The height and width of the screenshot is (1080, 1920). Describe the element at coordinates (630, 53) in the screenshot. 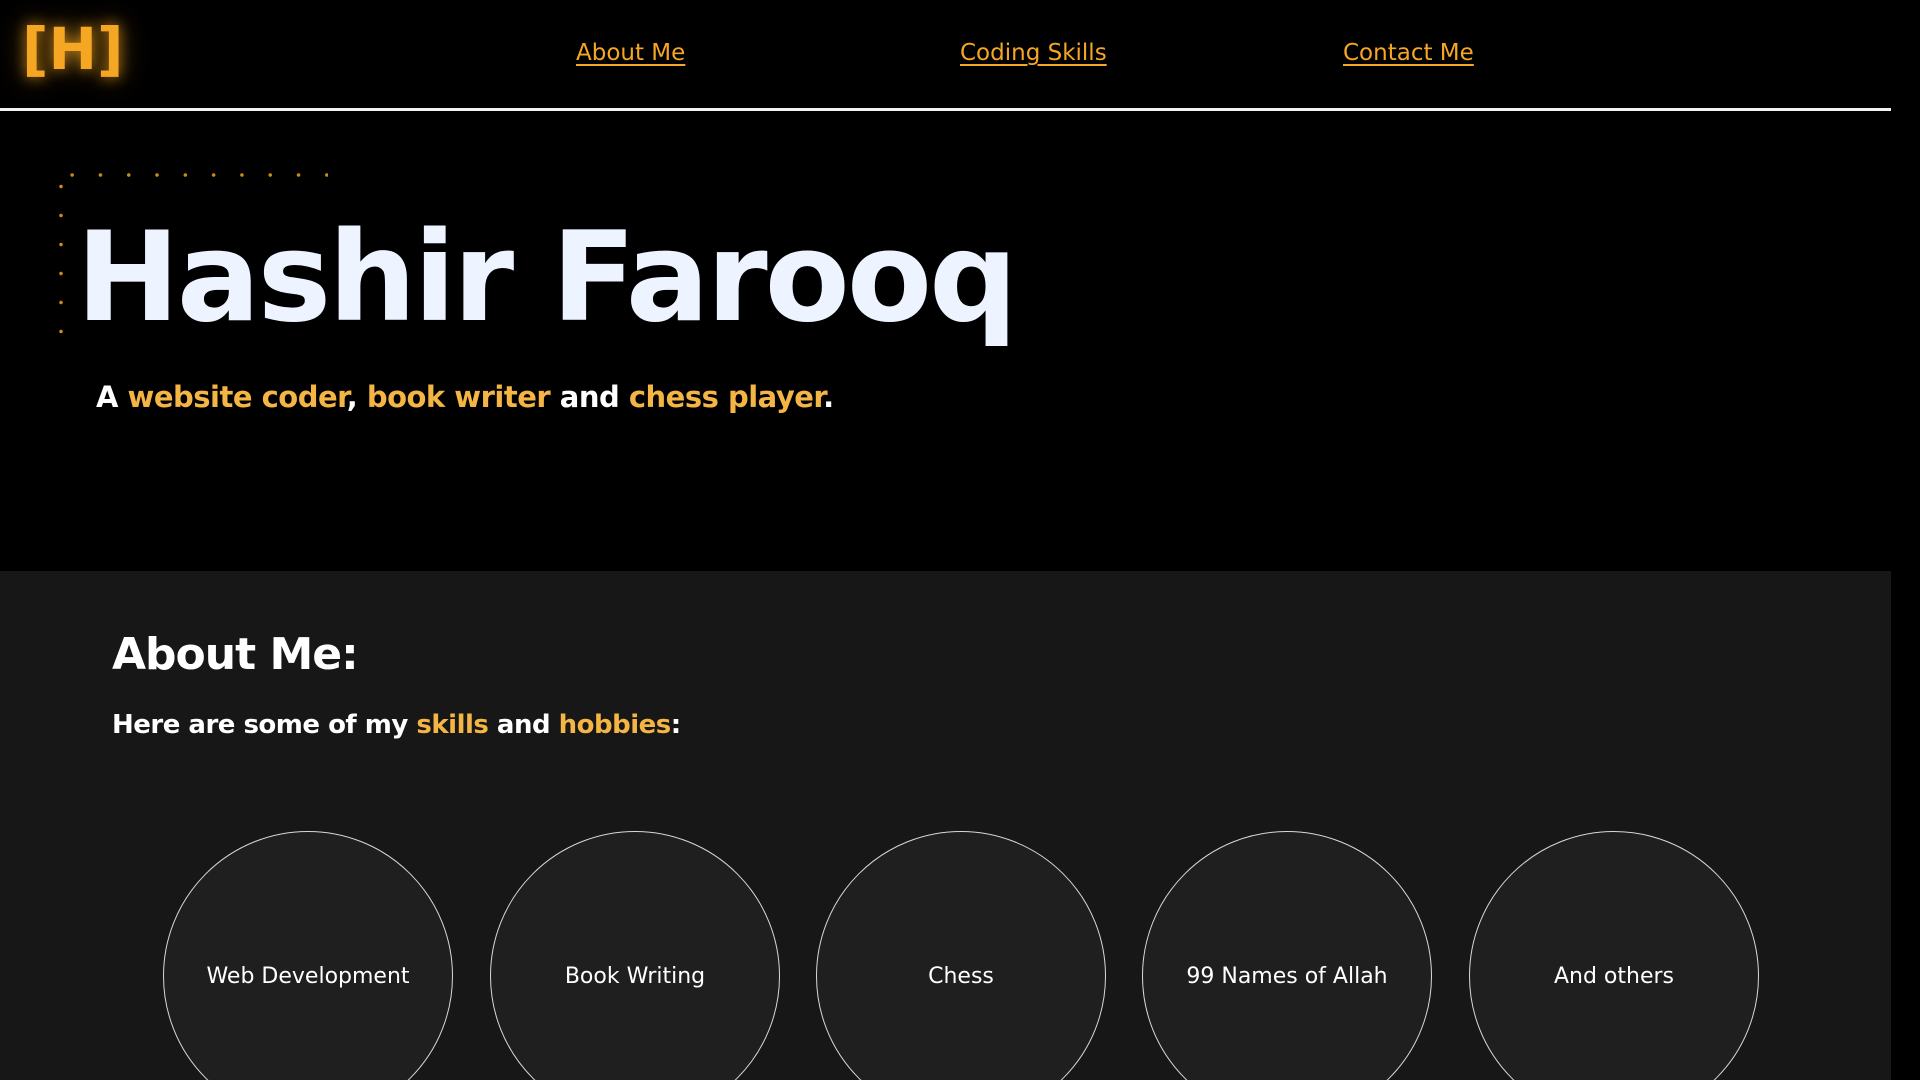

I see `nav-link-about-me: About Me` at that location.